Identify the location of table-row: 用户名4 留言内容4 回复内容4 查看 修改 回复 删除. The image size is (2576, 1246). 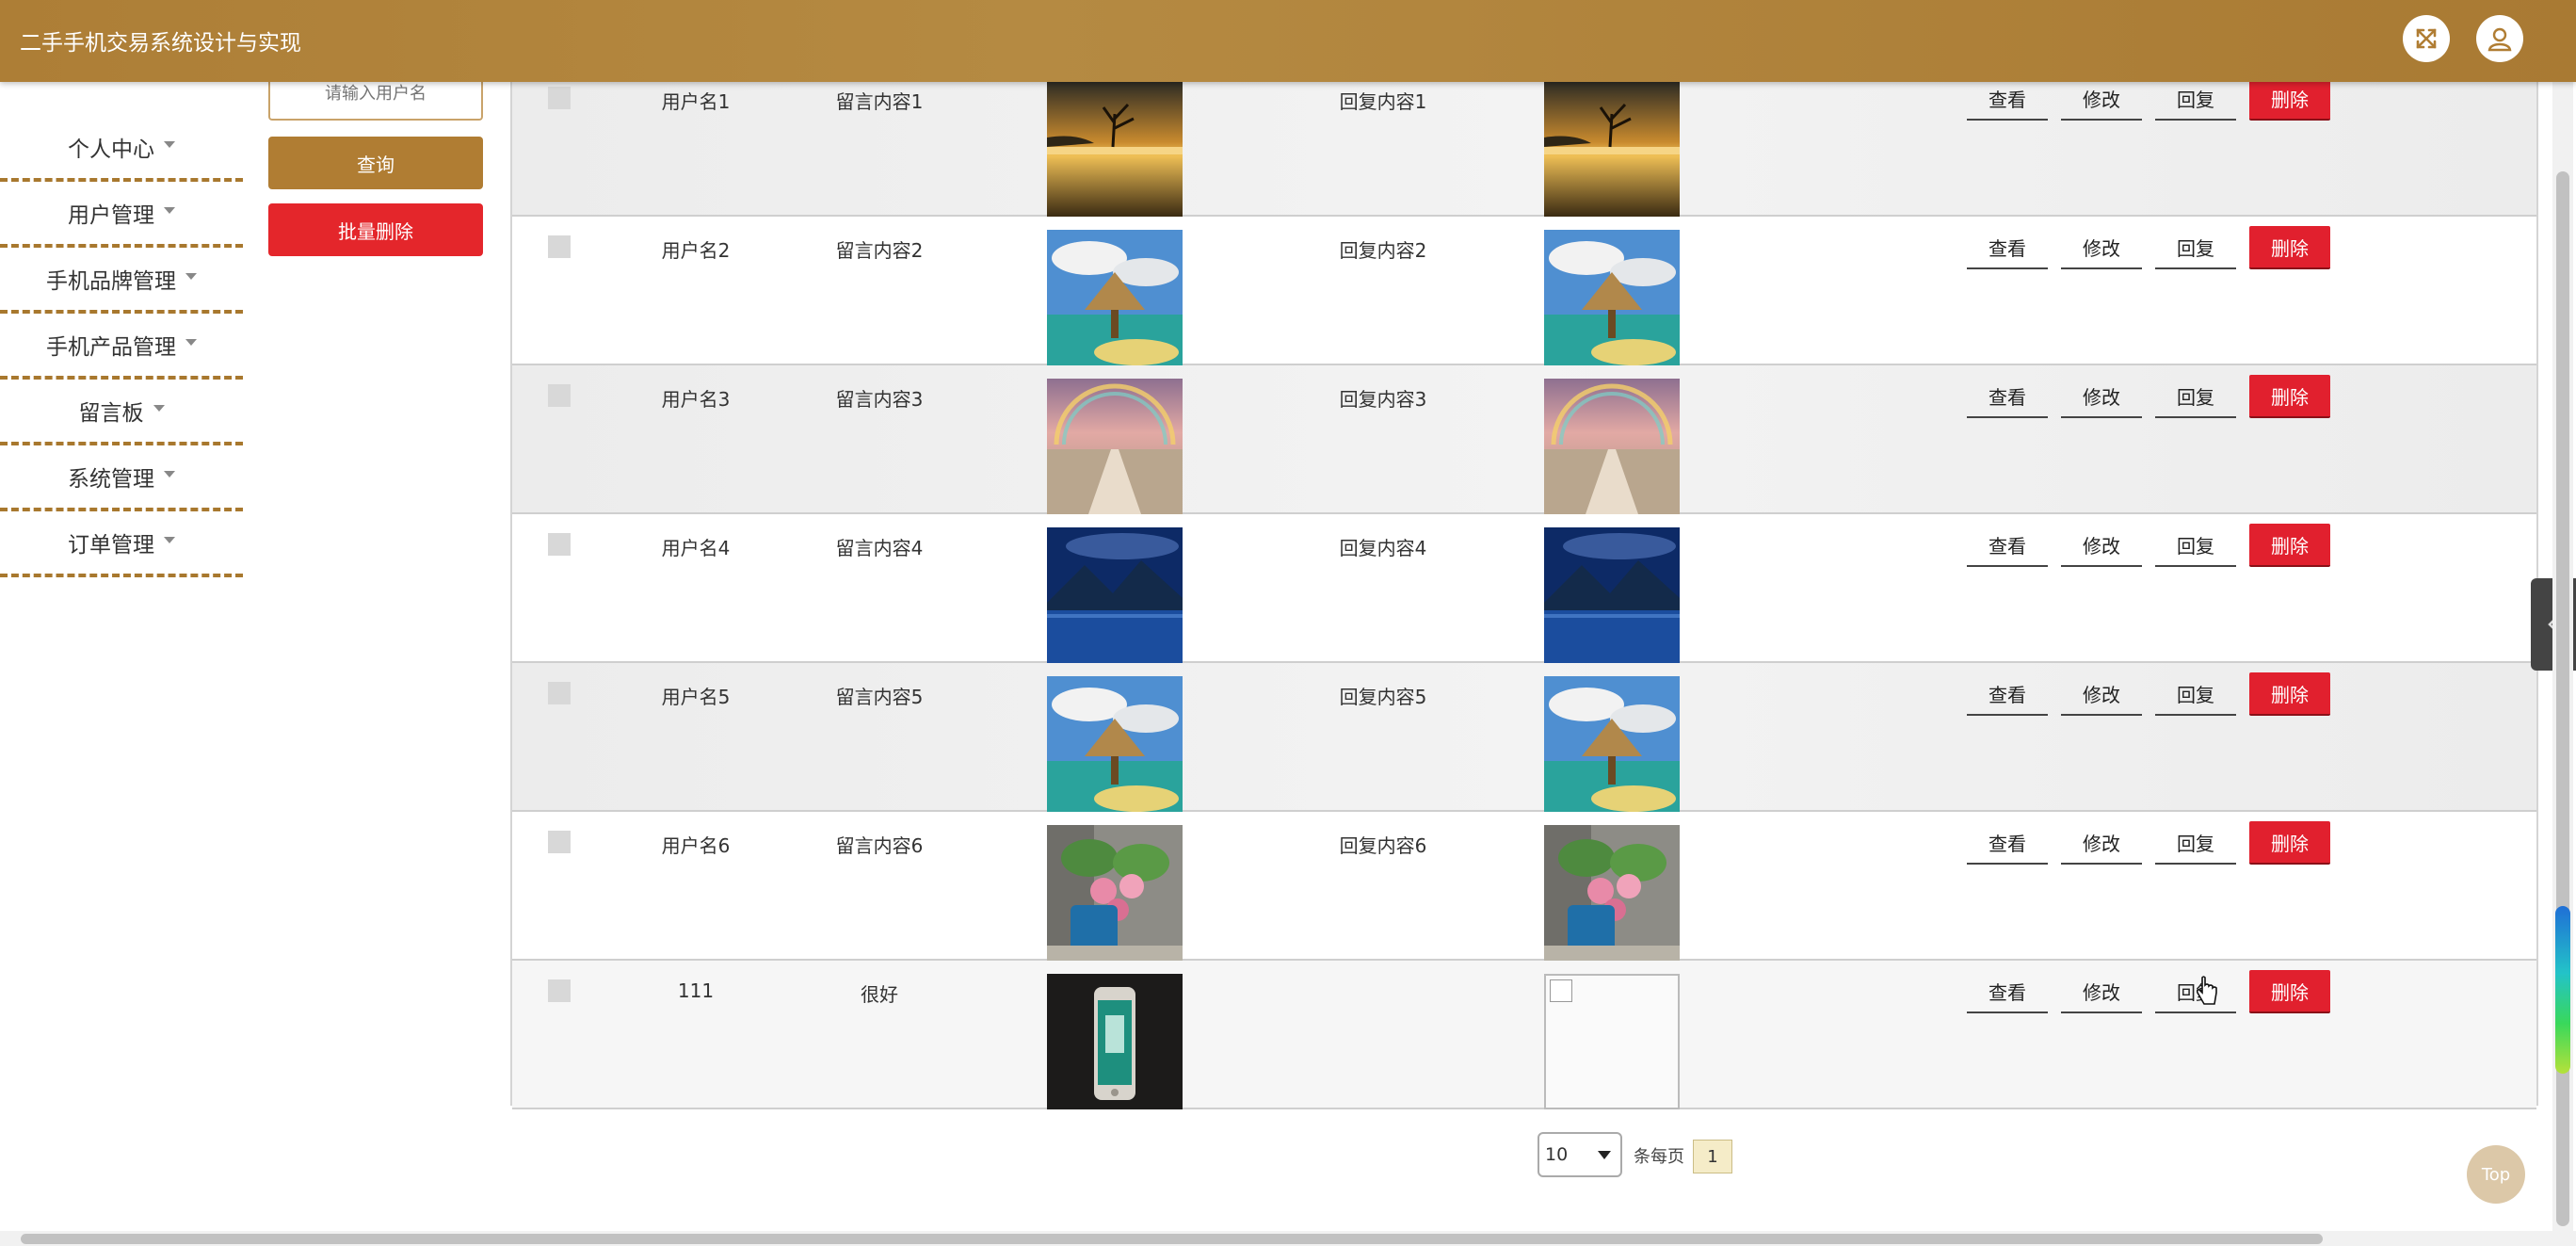
(1524, 588).